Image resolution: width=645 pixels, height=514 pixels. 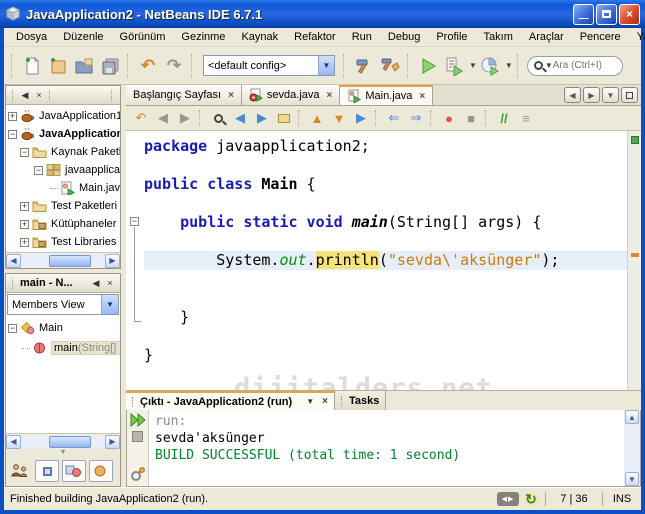 I want to click on start-macro-recording-button: ■, so click(x=471, y=118).